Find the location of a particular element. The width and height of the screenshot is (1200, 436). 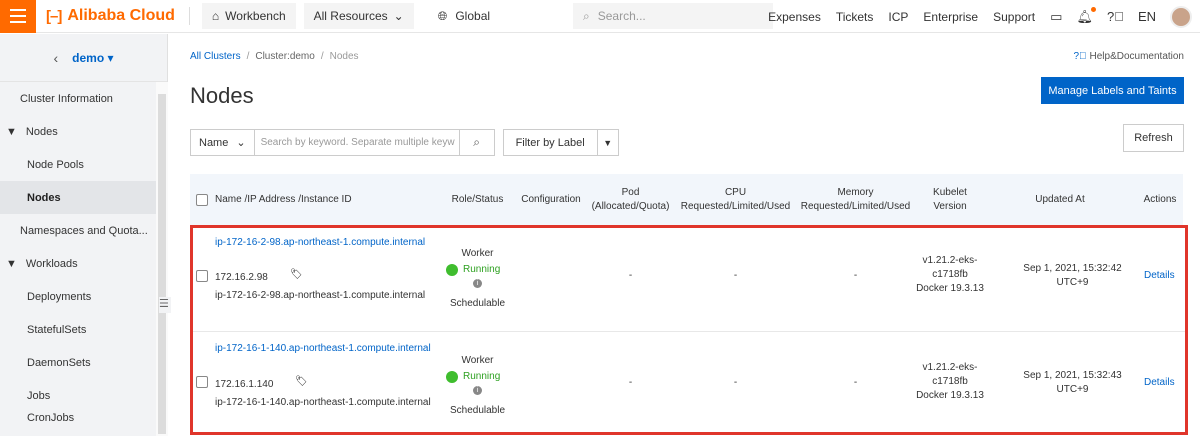

question-icon: ?⃝ is located at coordinates (1080, 56).